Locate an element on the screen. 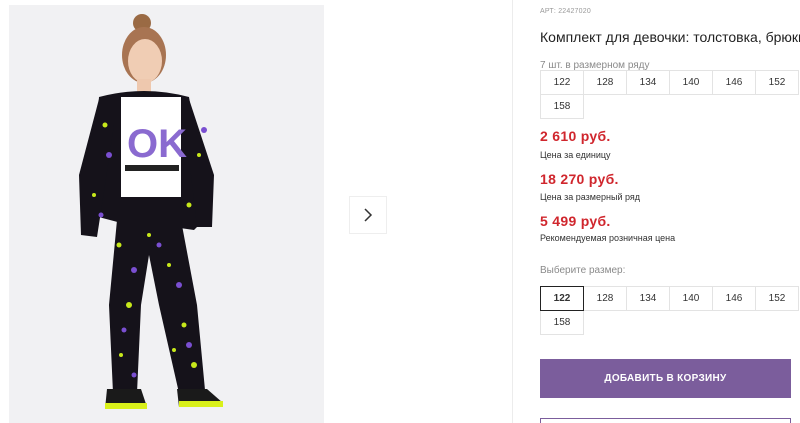 This screenshot has height=423, width=800. next-image-button is located at coordinates (368, 215).